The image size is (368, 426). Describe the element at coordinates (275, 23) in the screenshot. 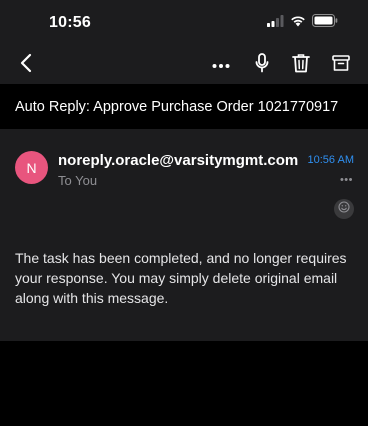

I see `cellular-signal-icon` at that location.